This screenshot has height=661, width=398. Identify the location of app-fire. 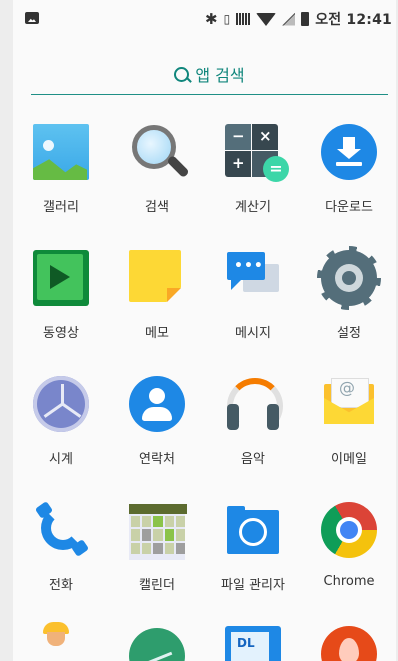
(348, 643).